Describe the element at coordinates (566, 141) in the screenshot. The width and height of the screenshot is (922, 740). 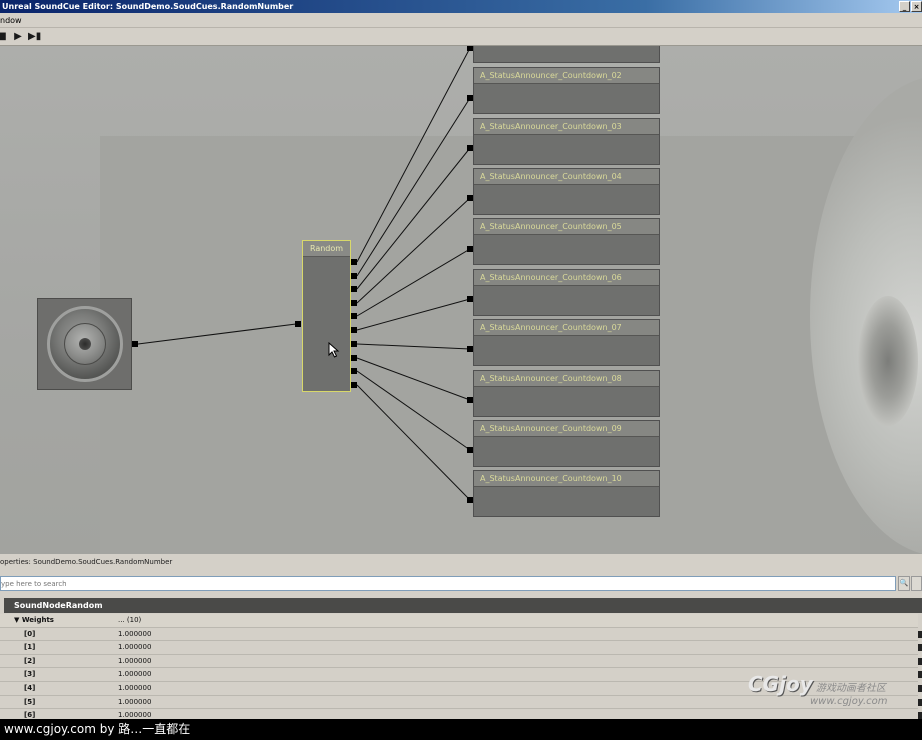
I see `wave-node: A_StatusAnnouncer_Countdown_03` at that location.